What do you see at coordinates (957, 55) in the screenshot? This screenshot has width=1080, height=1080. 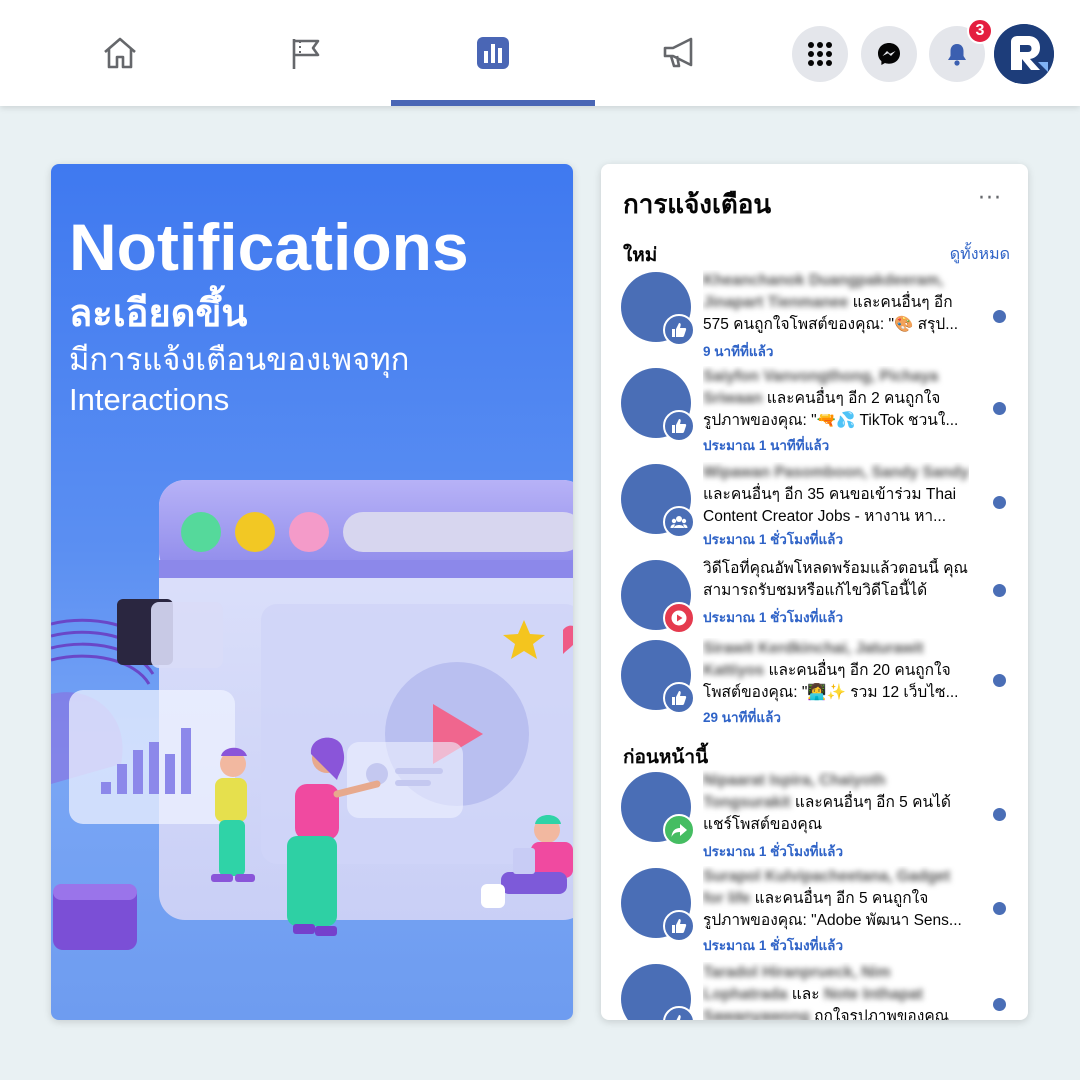 I see `bell-icon` at bounding box center [957, 55].